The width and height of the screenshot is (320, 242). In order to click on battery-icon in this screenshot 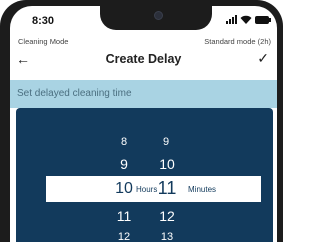, I will do `click(263, 20)`.